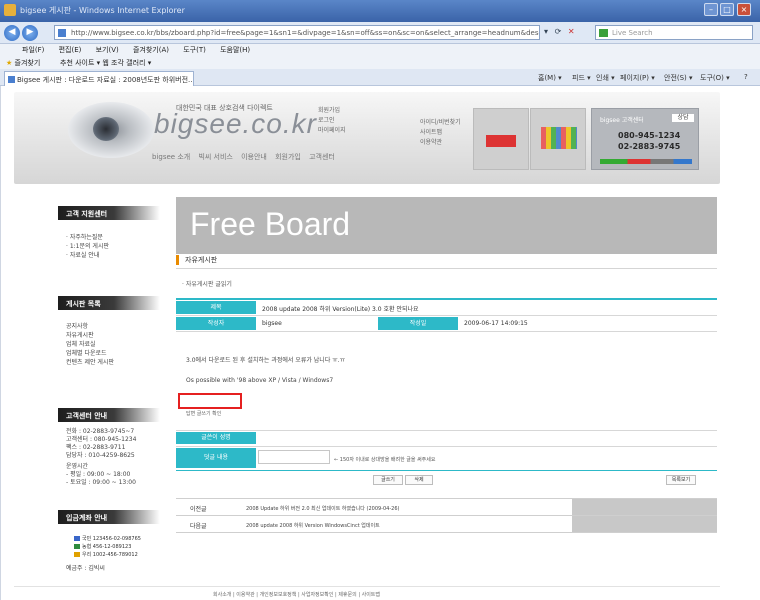 The image size is (760, 600). I want to click on bank-holder: 예금주 : 김빅씨, so click(85, 568).